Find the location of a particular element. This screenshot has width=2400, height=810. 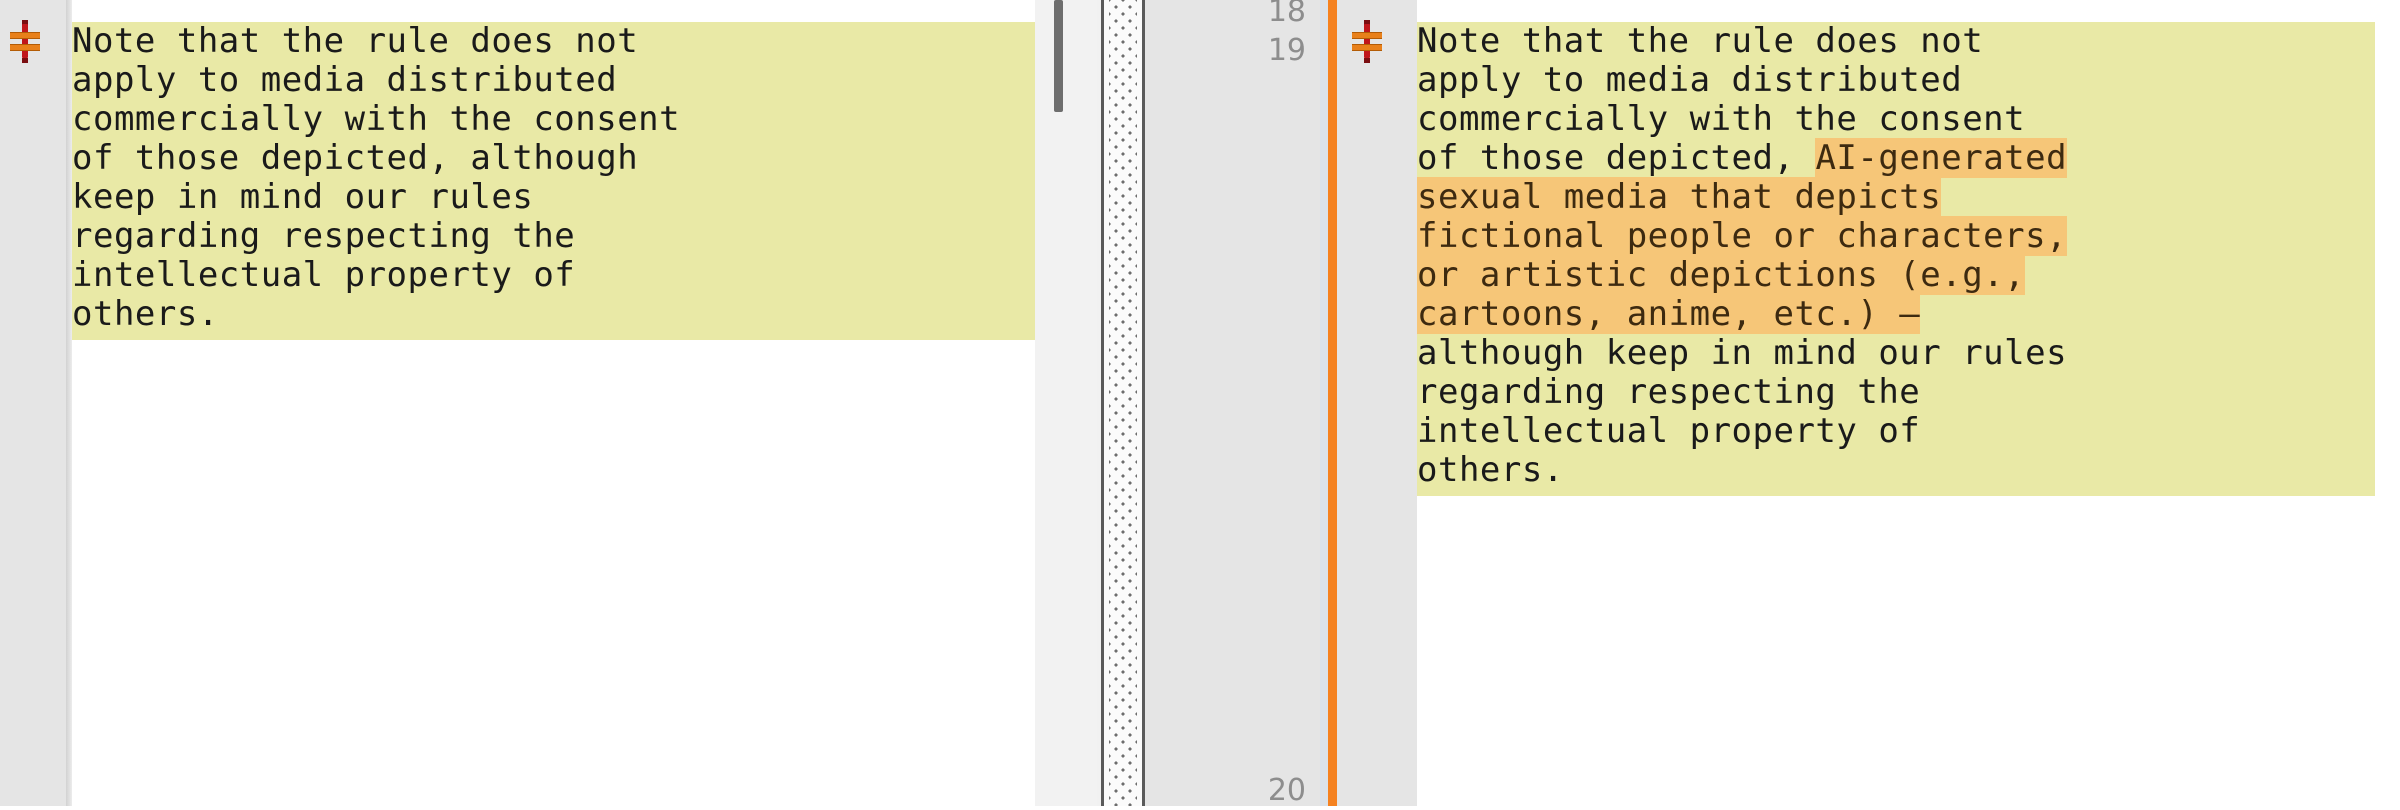

code-line: keep in mind our rules is located at coordinates (553, 197).